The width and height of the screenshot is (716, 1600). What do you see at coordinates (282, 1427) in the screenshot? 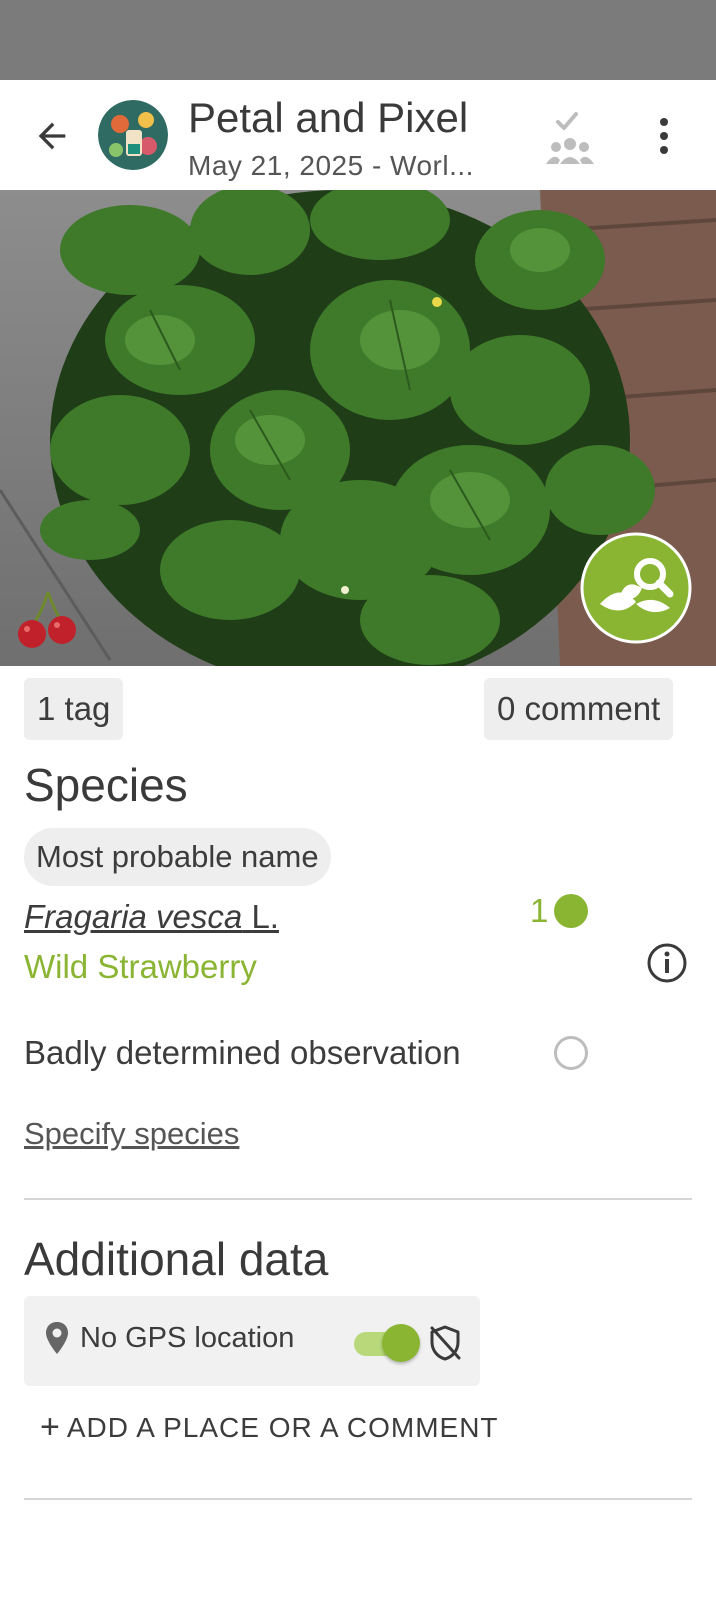
I see `add-place-label: ADD A PLACE OR A COMMENT` at bounding box center [282, 1427].